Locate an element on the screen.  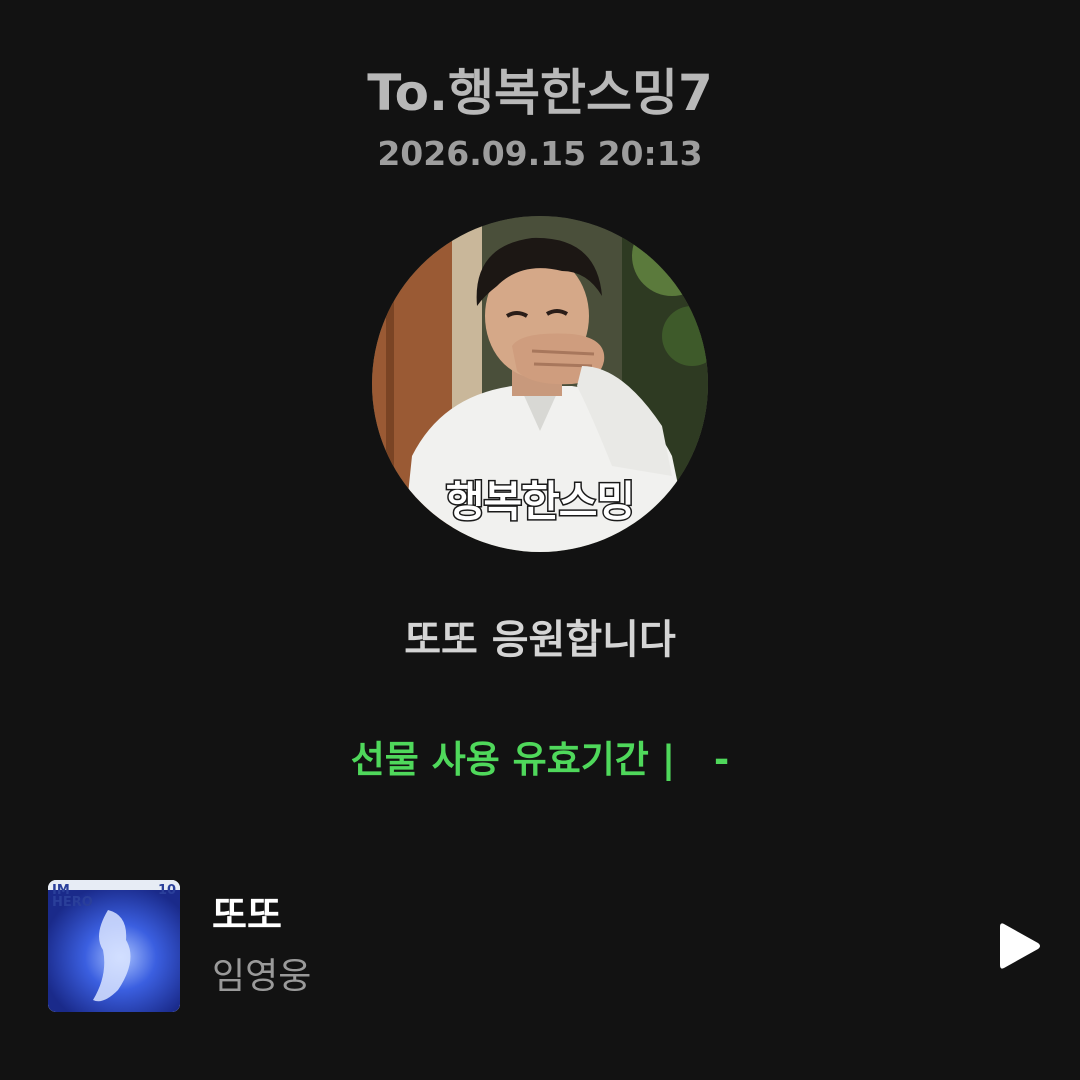
play-button is located at coordinates (1020, 946).